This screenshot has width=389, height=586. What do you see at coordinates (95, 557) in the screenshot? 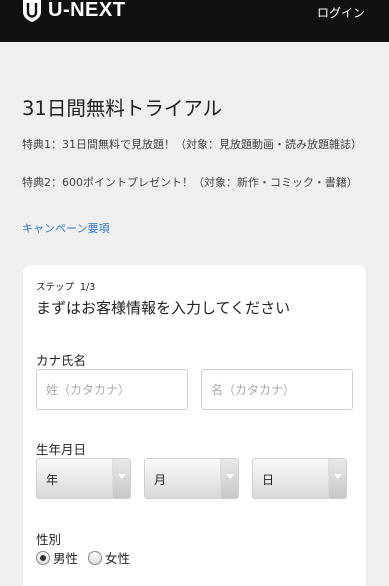
I see `radio-unselected-icon` at bounding box center [95, 557].